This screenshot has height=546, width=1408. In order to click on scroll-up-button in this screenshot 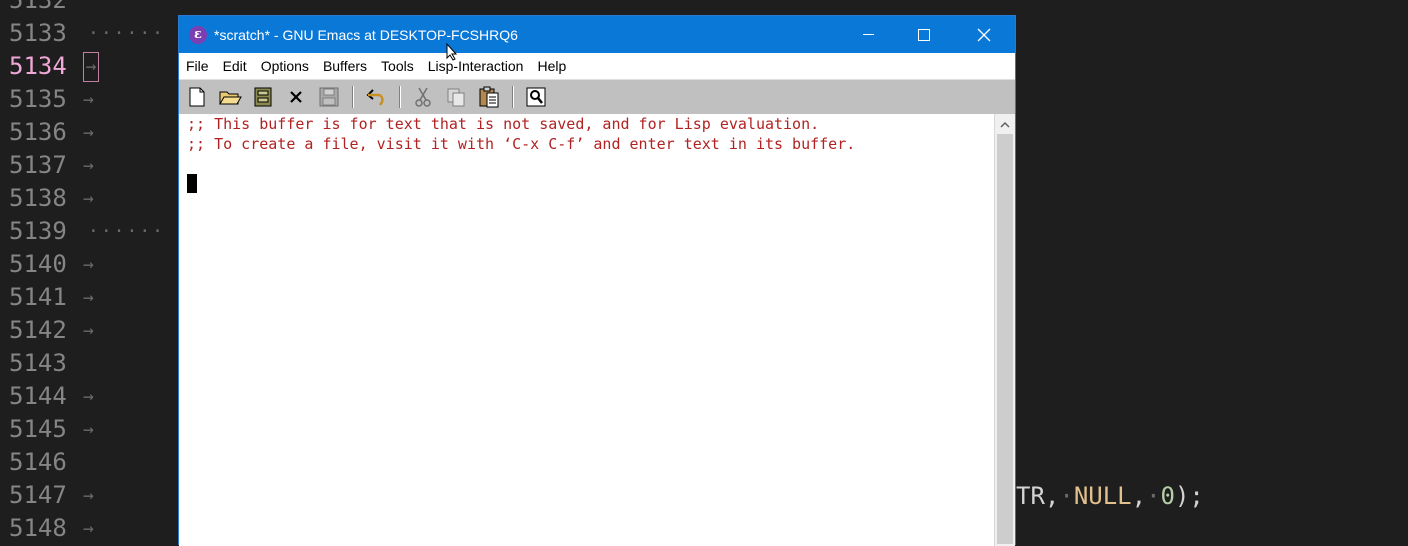, I will do `click(1005, 124)`.